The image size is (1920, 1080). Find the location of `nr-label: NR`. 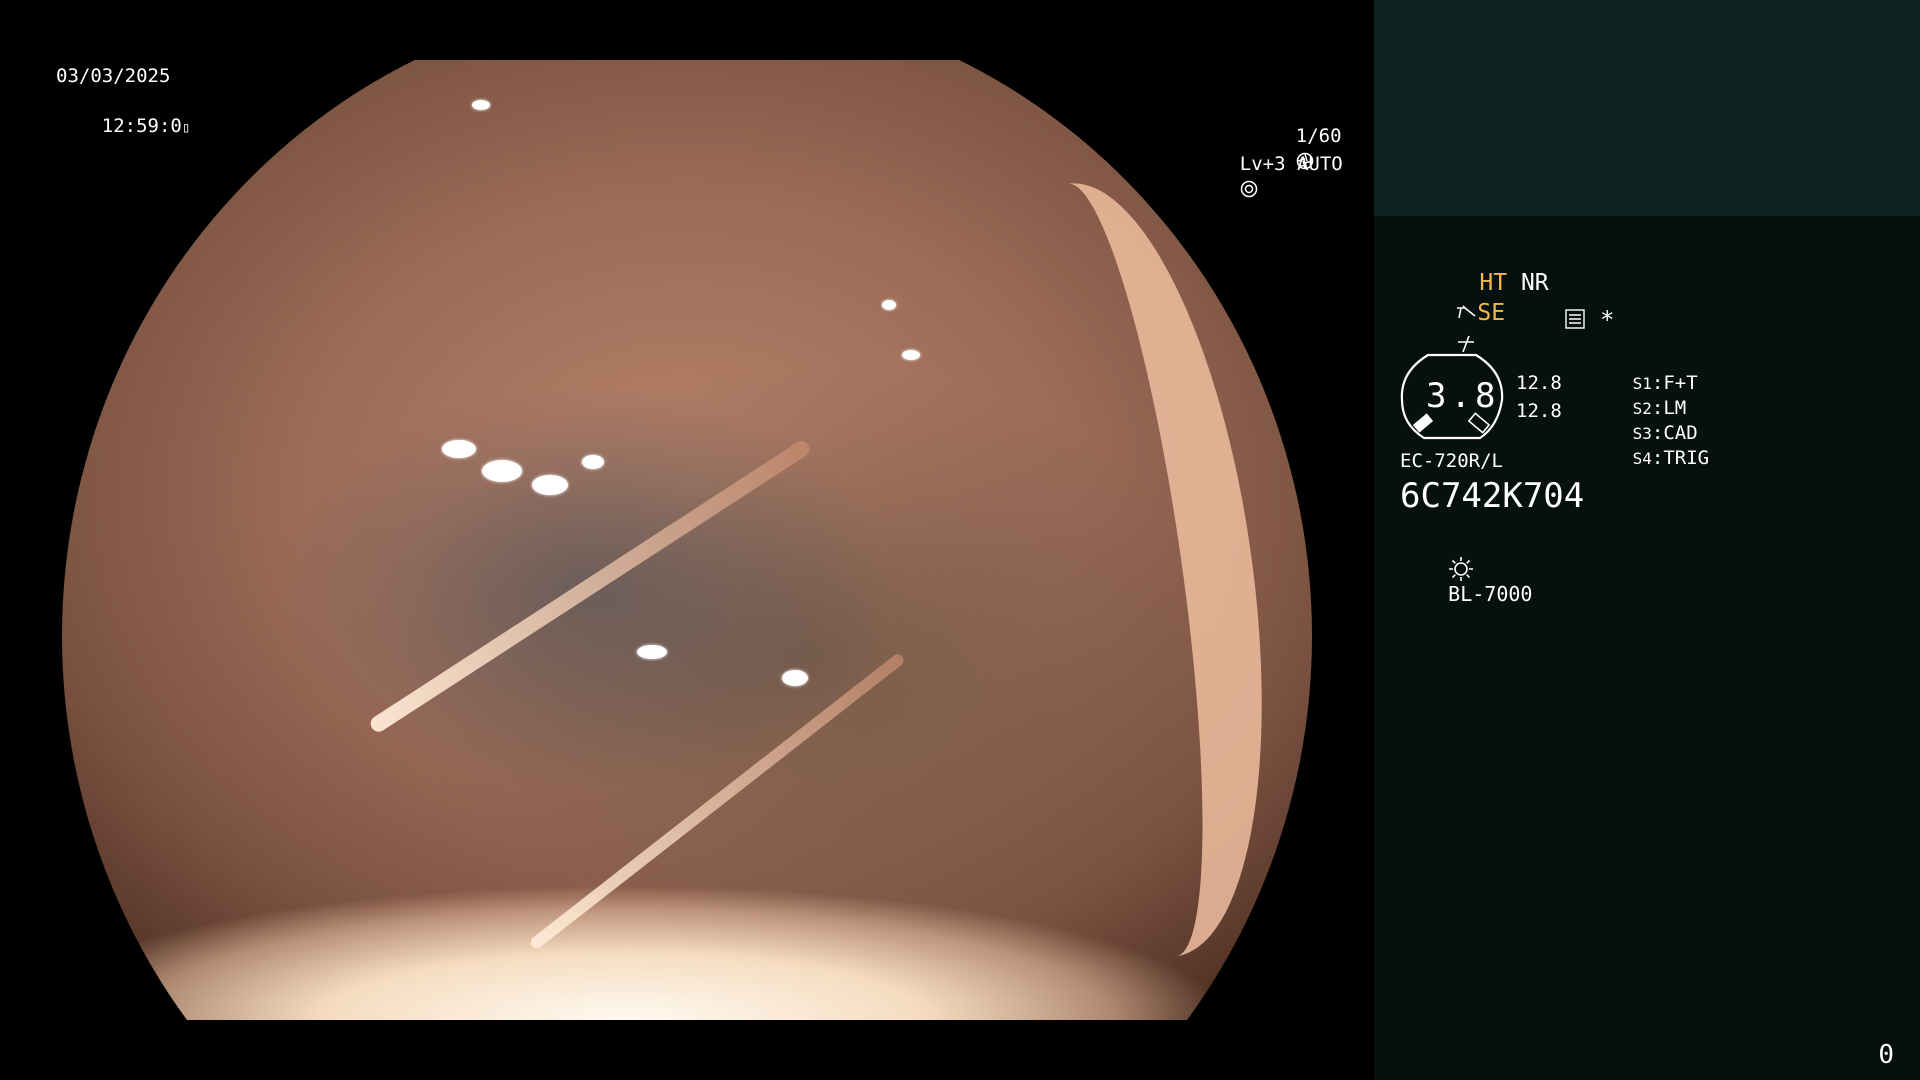

nr-label: NR is located at coordinates (1534, 283).